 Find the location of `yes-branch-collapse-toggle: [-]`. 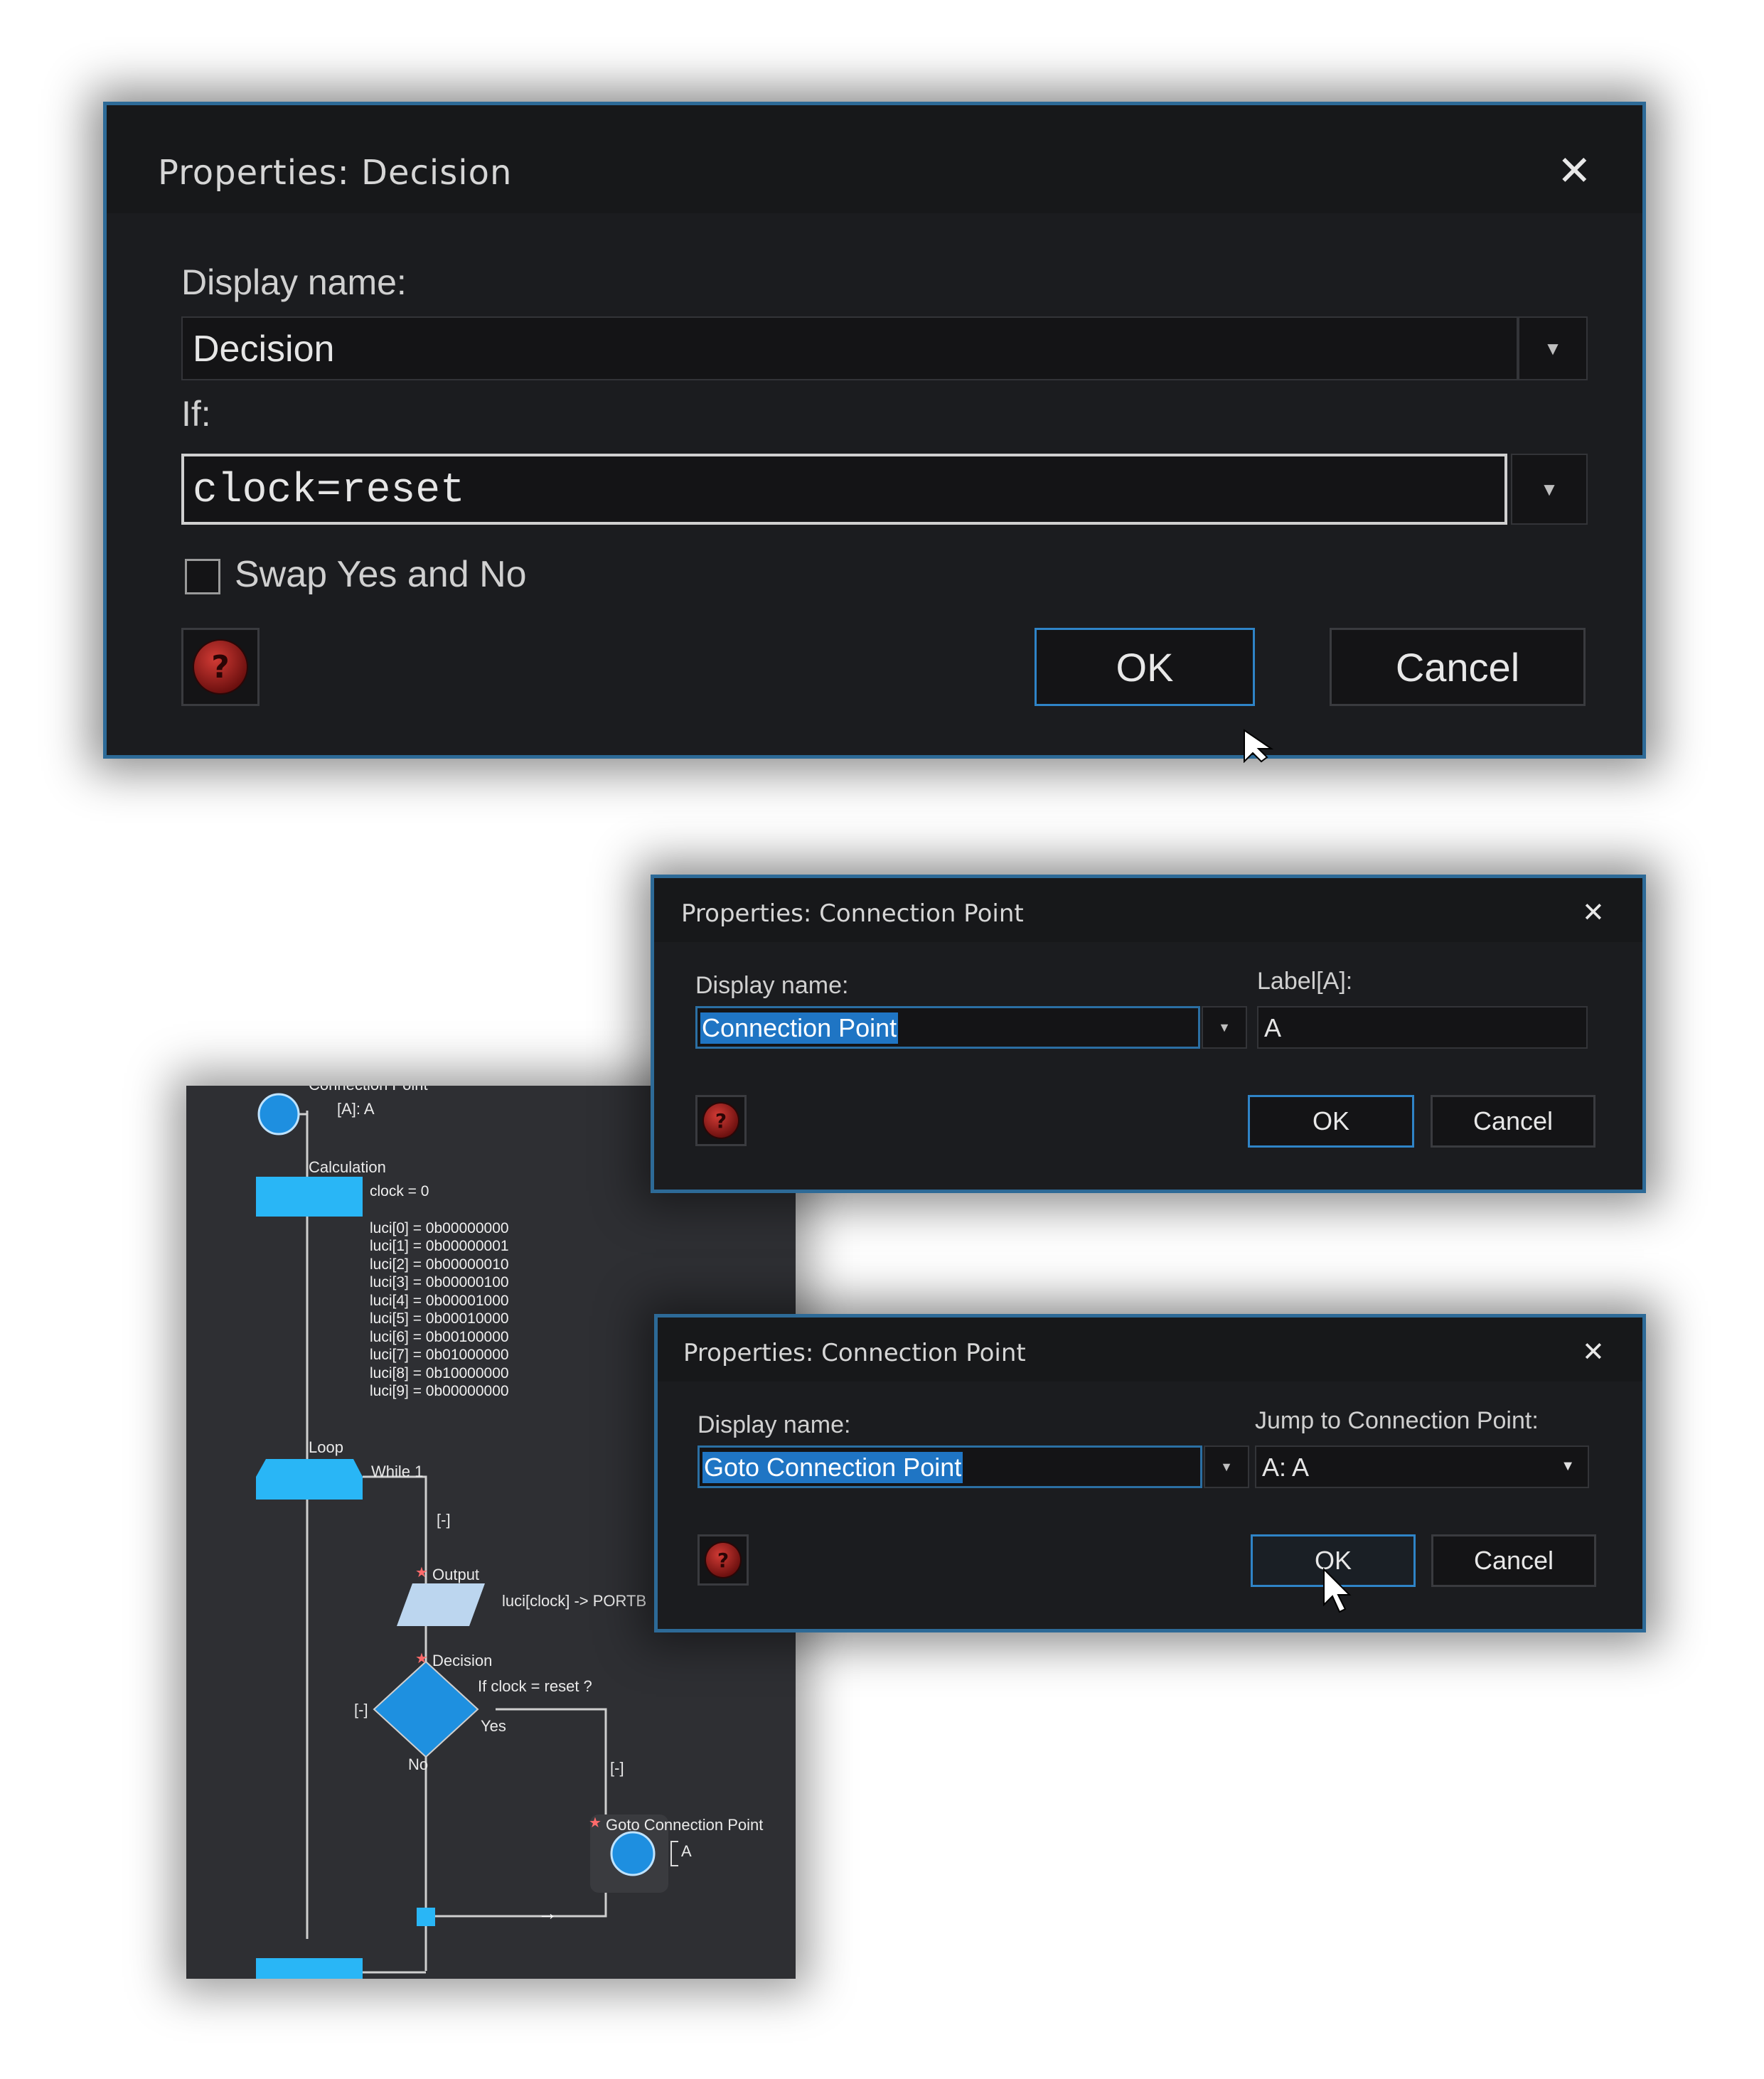

yes-branch-collapse-toggle: [-] is located at coordinates (617, 1769).